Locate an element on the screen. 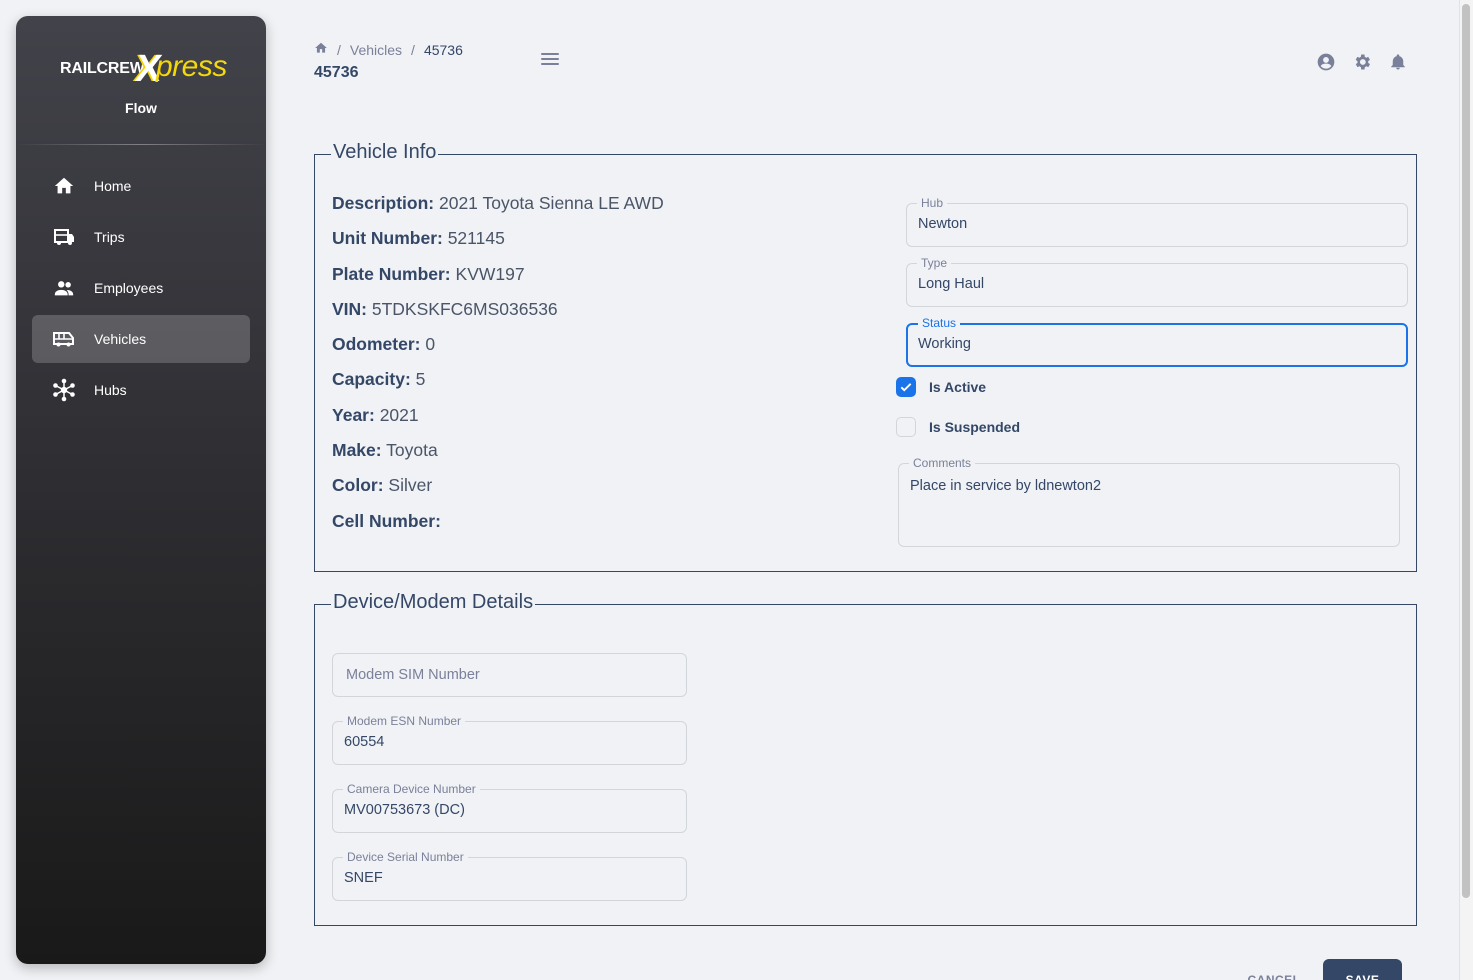 The width and height of the screenshot is (1473, 980). people-icon is located at coordinates (64, 288).